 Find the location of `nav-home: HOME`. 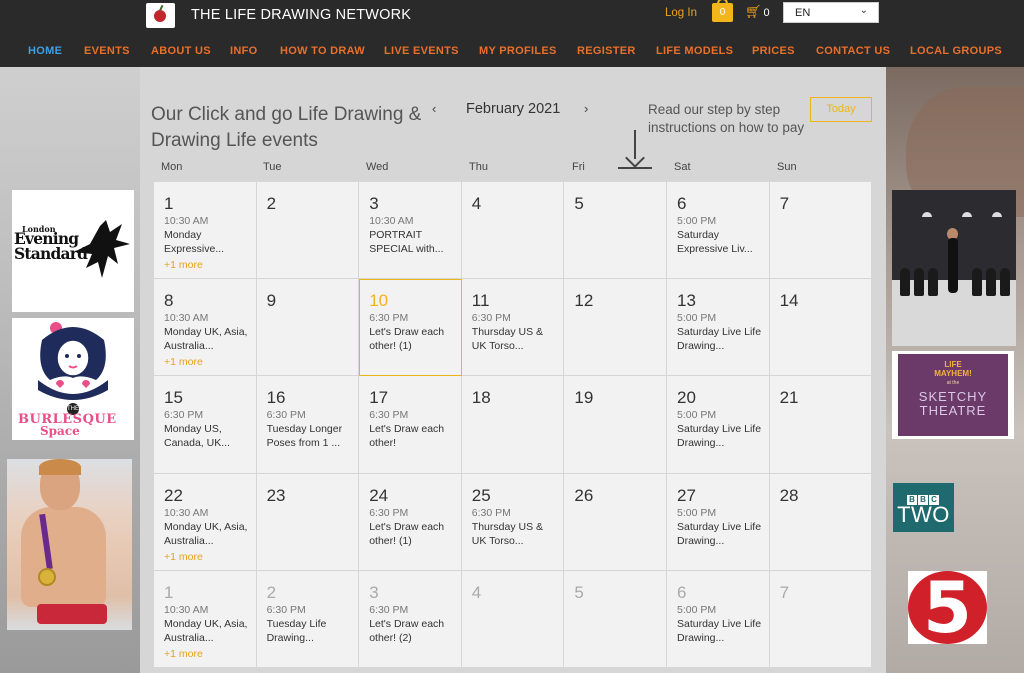

nav-home: HOME is located at coordinates (45, 51).